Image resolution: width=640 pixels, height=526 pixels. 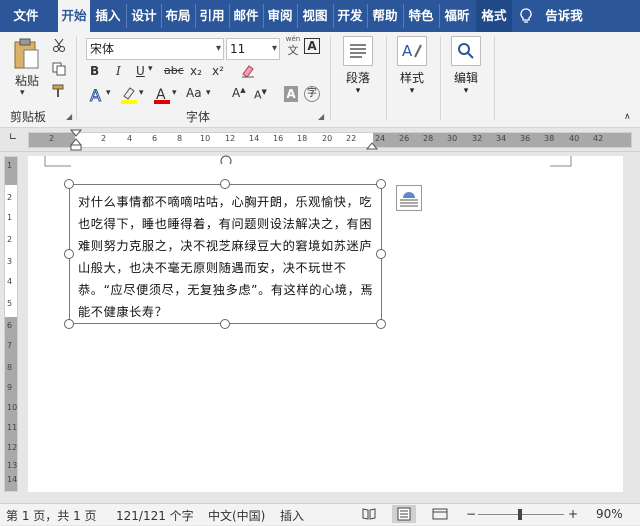 I want to click on ruler-number: 30, so click(x=452, y=138).